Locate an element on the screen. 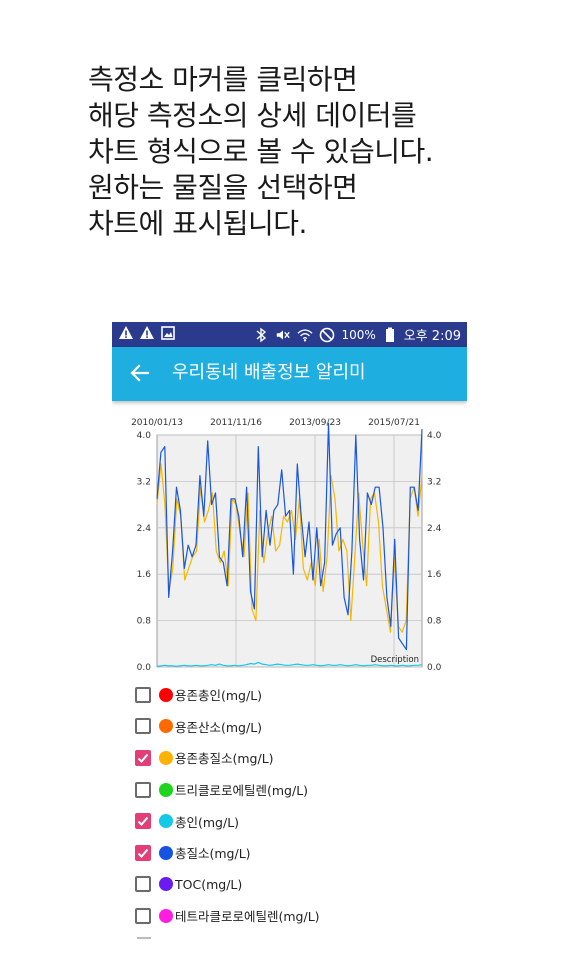  y-tick-label-left: 3.2 is located at coordinates (144, 482).